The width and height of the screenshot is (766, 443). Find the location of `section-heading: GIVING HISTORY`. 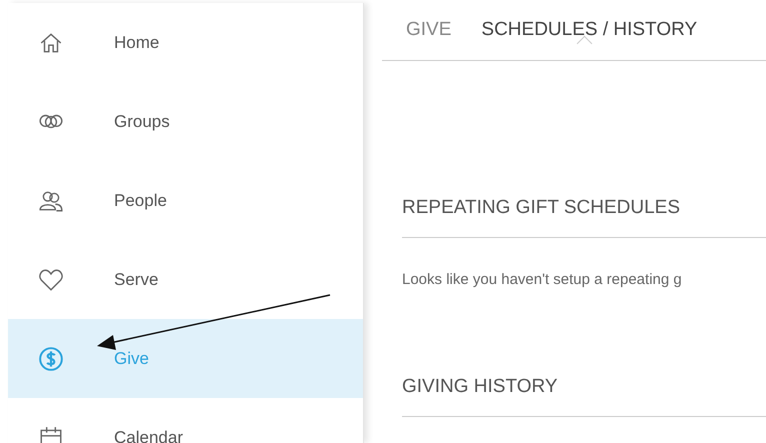

section-heading: GIVING HISTORY is located at coordinates (584, 396).